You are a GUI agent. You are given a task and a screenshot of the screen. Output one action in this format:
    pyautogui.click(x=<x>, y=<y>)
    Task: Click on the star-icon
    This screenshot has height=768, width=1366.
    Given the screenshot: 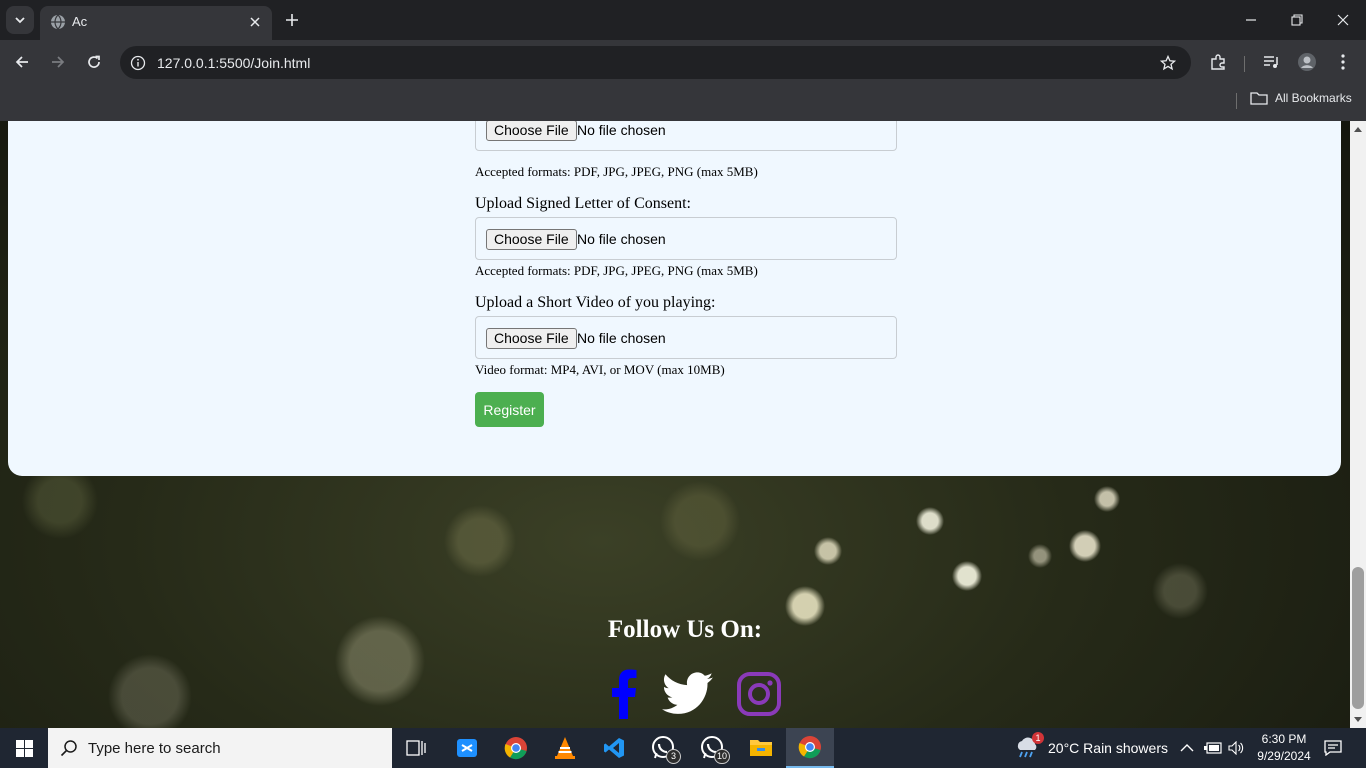 What is the action you would take?
    pyautogui.click(x=1168, y=63)
    